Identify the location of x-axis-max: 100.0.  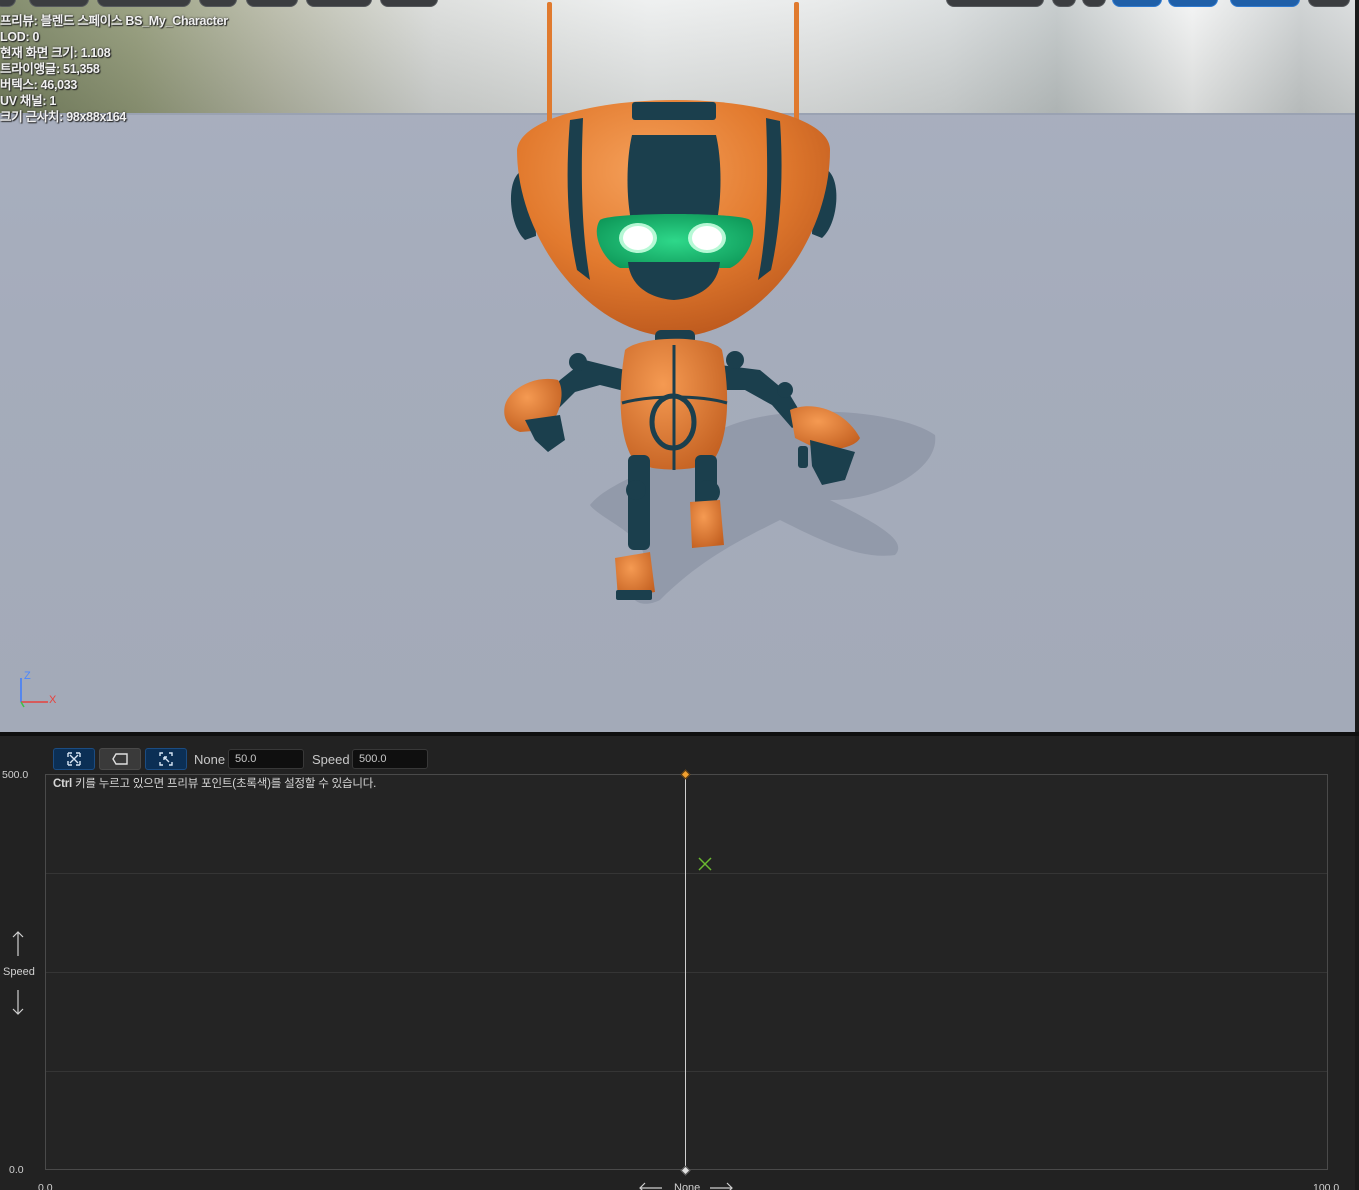
(1326, 1186).